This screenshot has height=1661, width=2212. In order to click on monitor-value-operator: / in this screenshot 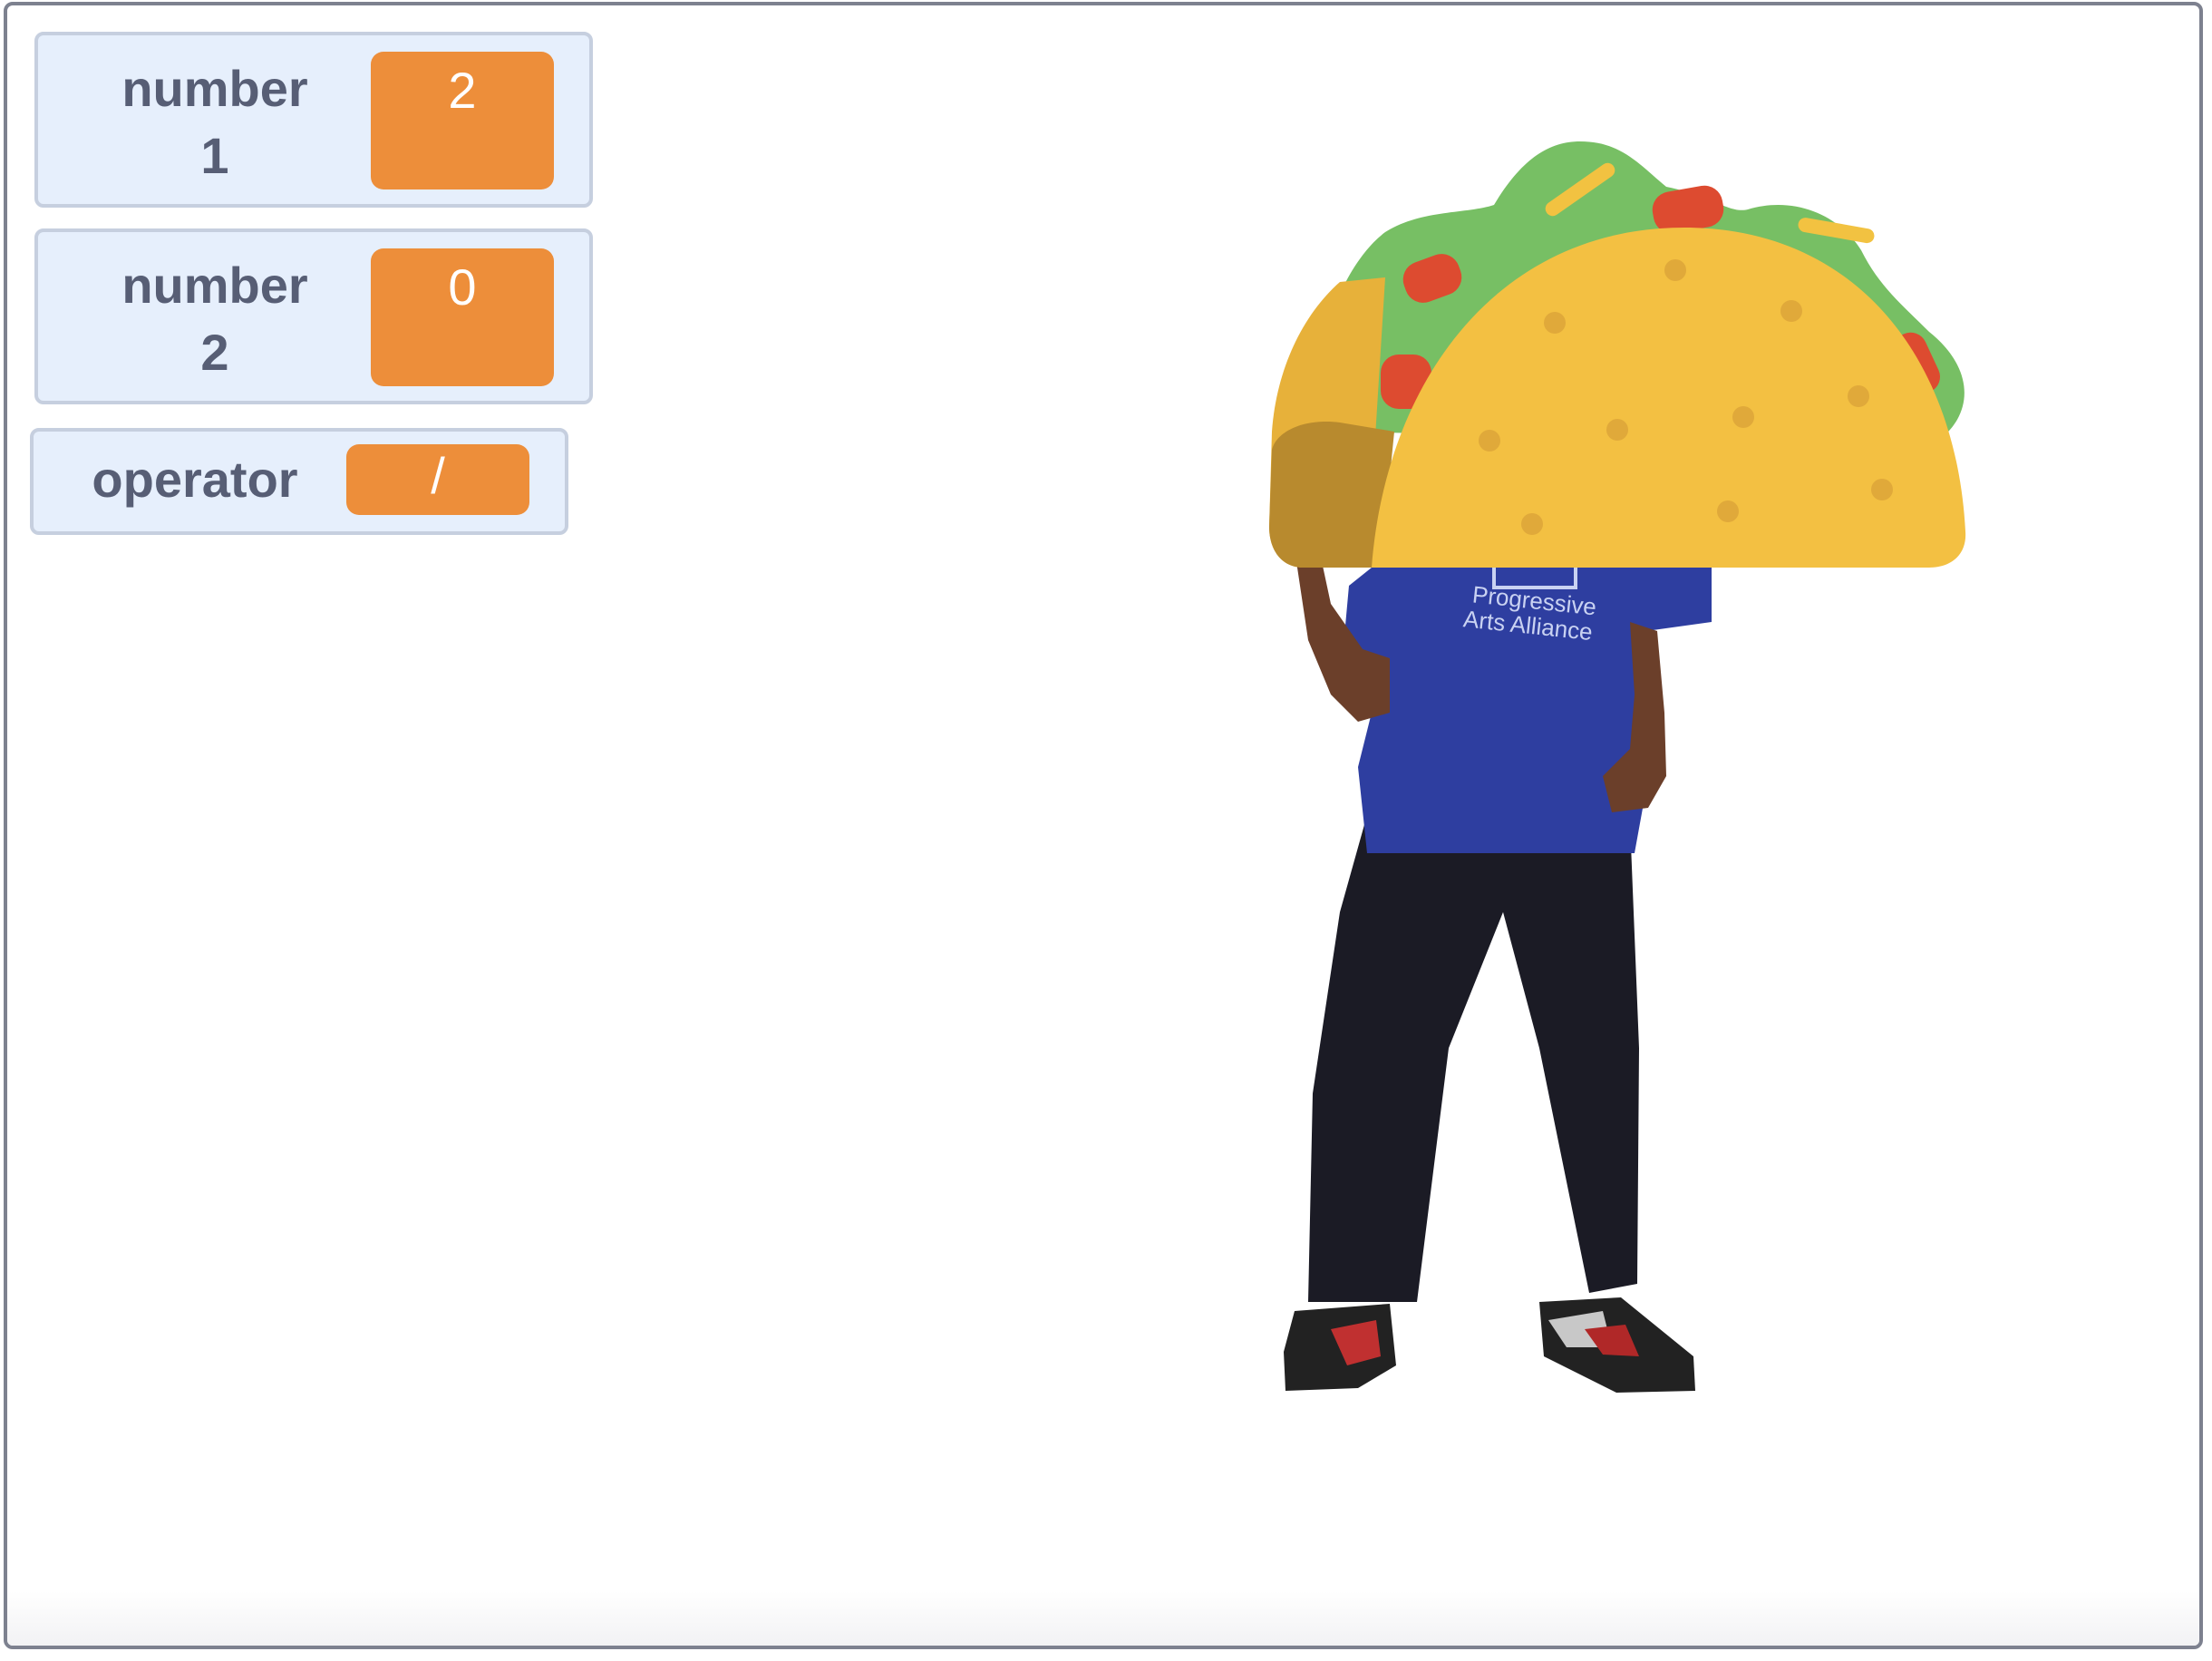, I will do `click(437, 480)`.